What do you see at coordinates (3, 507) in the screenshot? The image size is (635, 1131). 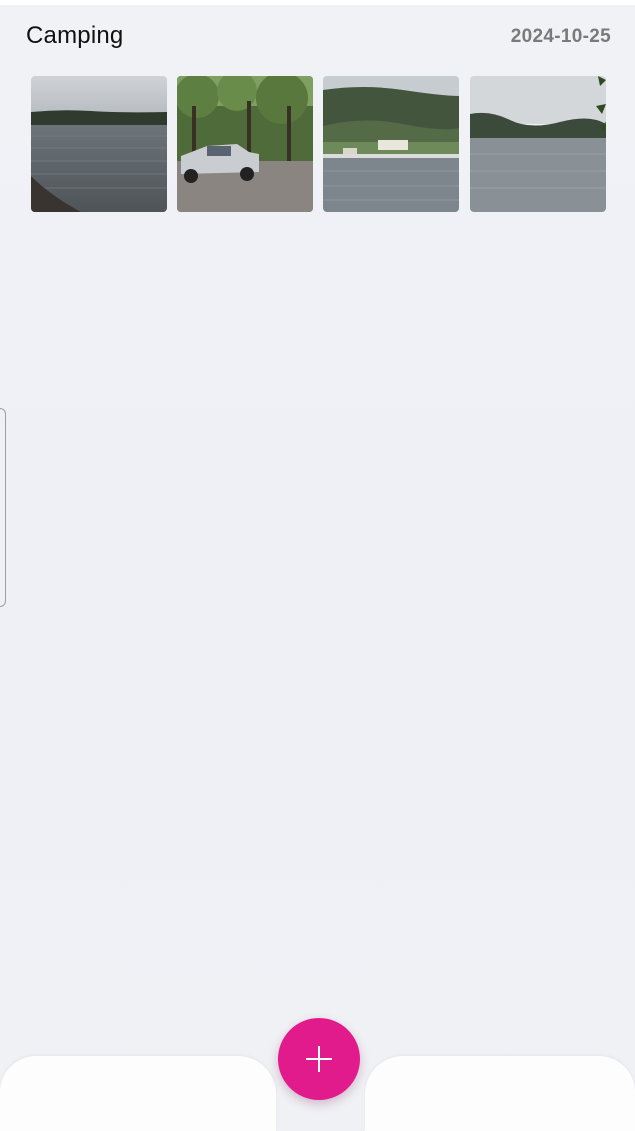 I see `side-drawer-handle` at bounding box center [3, 507].